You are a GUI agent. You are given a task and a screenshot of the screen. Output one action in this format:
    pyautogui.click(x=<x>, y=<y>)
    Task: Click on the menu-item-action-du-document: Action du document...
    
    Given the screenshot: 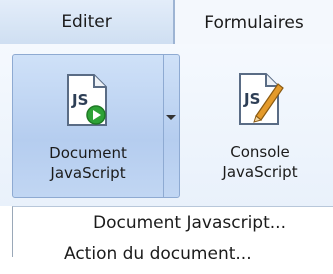 What is the action you would take?
    pyautogui.click(x=173, y=259)
    